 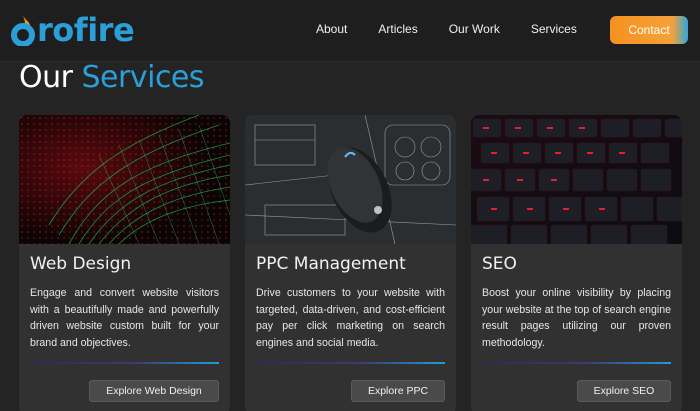 What do you see at coordinates (398, 391) in the screenshot?
I see `explore-ppc-button: Explore PPC` at bounding box center [398, 391].